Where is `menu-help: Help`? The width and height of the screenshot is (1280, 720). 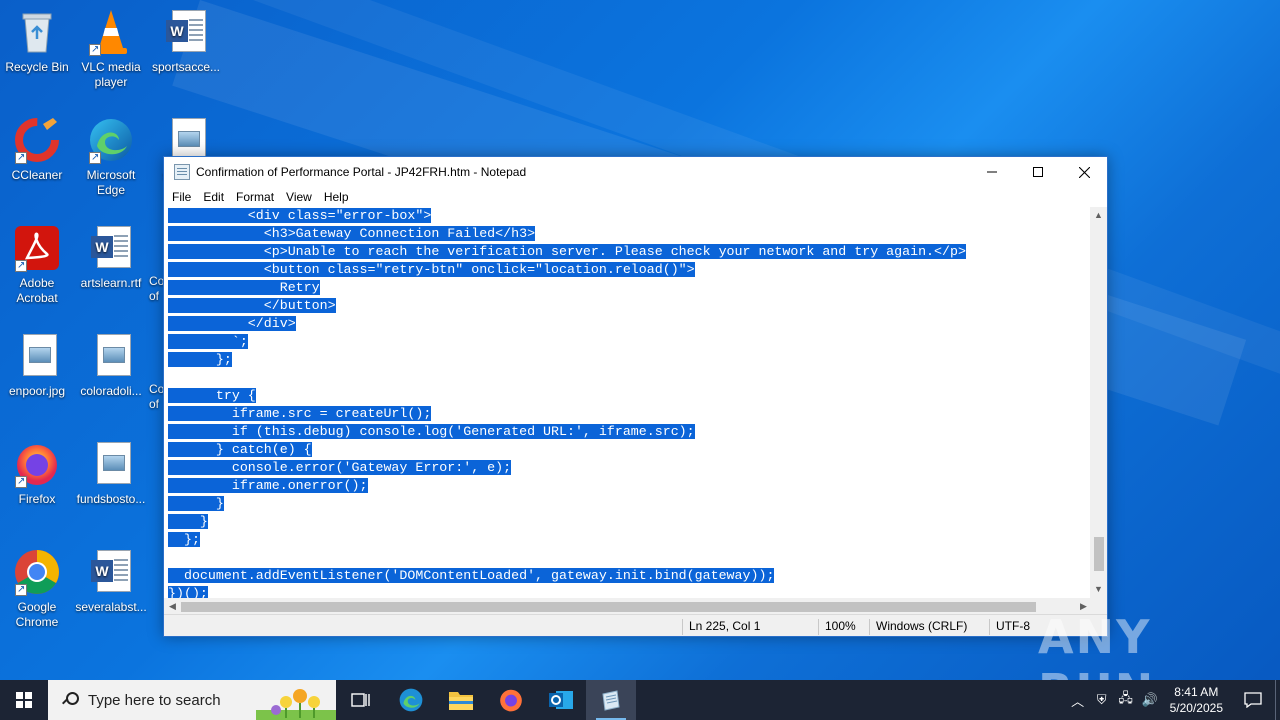
menu-help: Help is located at coordinates (336, 197).